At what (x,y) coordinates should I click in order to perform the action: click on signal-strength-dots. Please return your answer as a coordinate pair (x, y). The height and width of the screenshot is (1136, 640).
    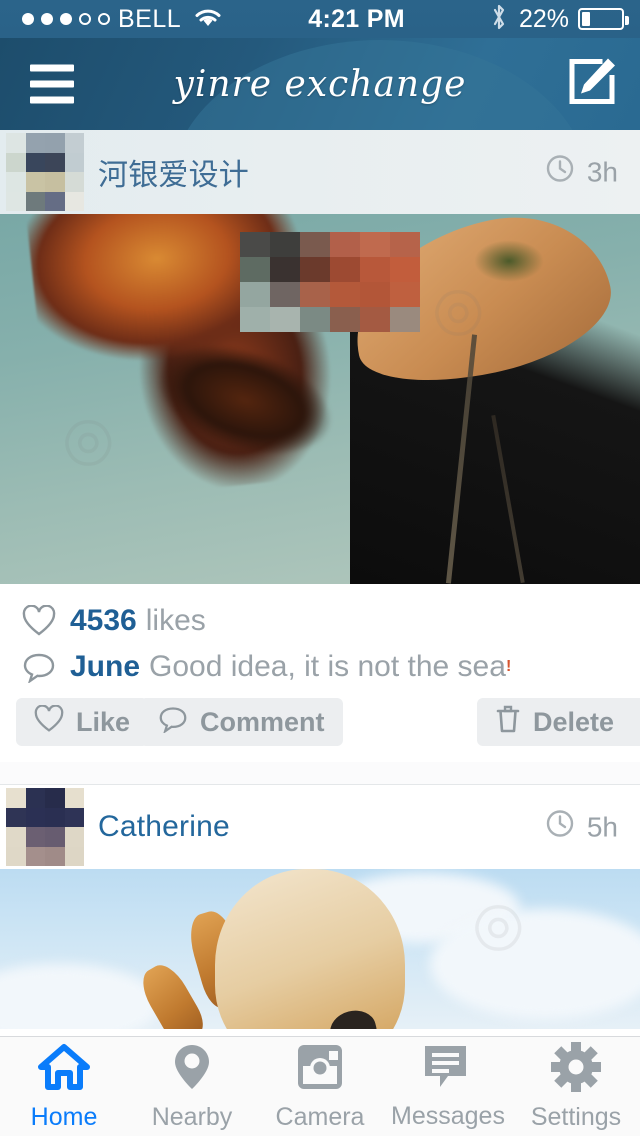
    Looking at the image, I should click on (66, 19).